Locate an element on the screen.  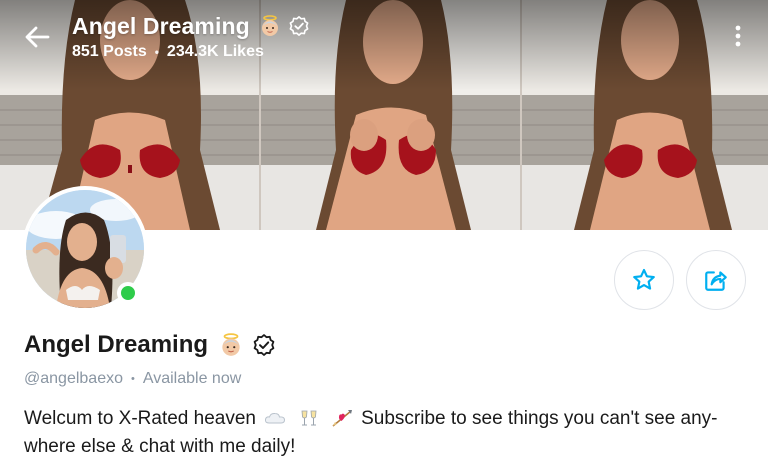
favorite-button is located at coordinates (644, 280).